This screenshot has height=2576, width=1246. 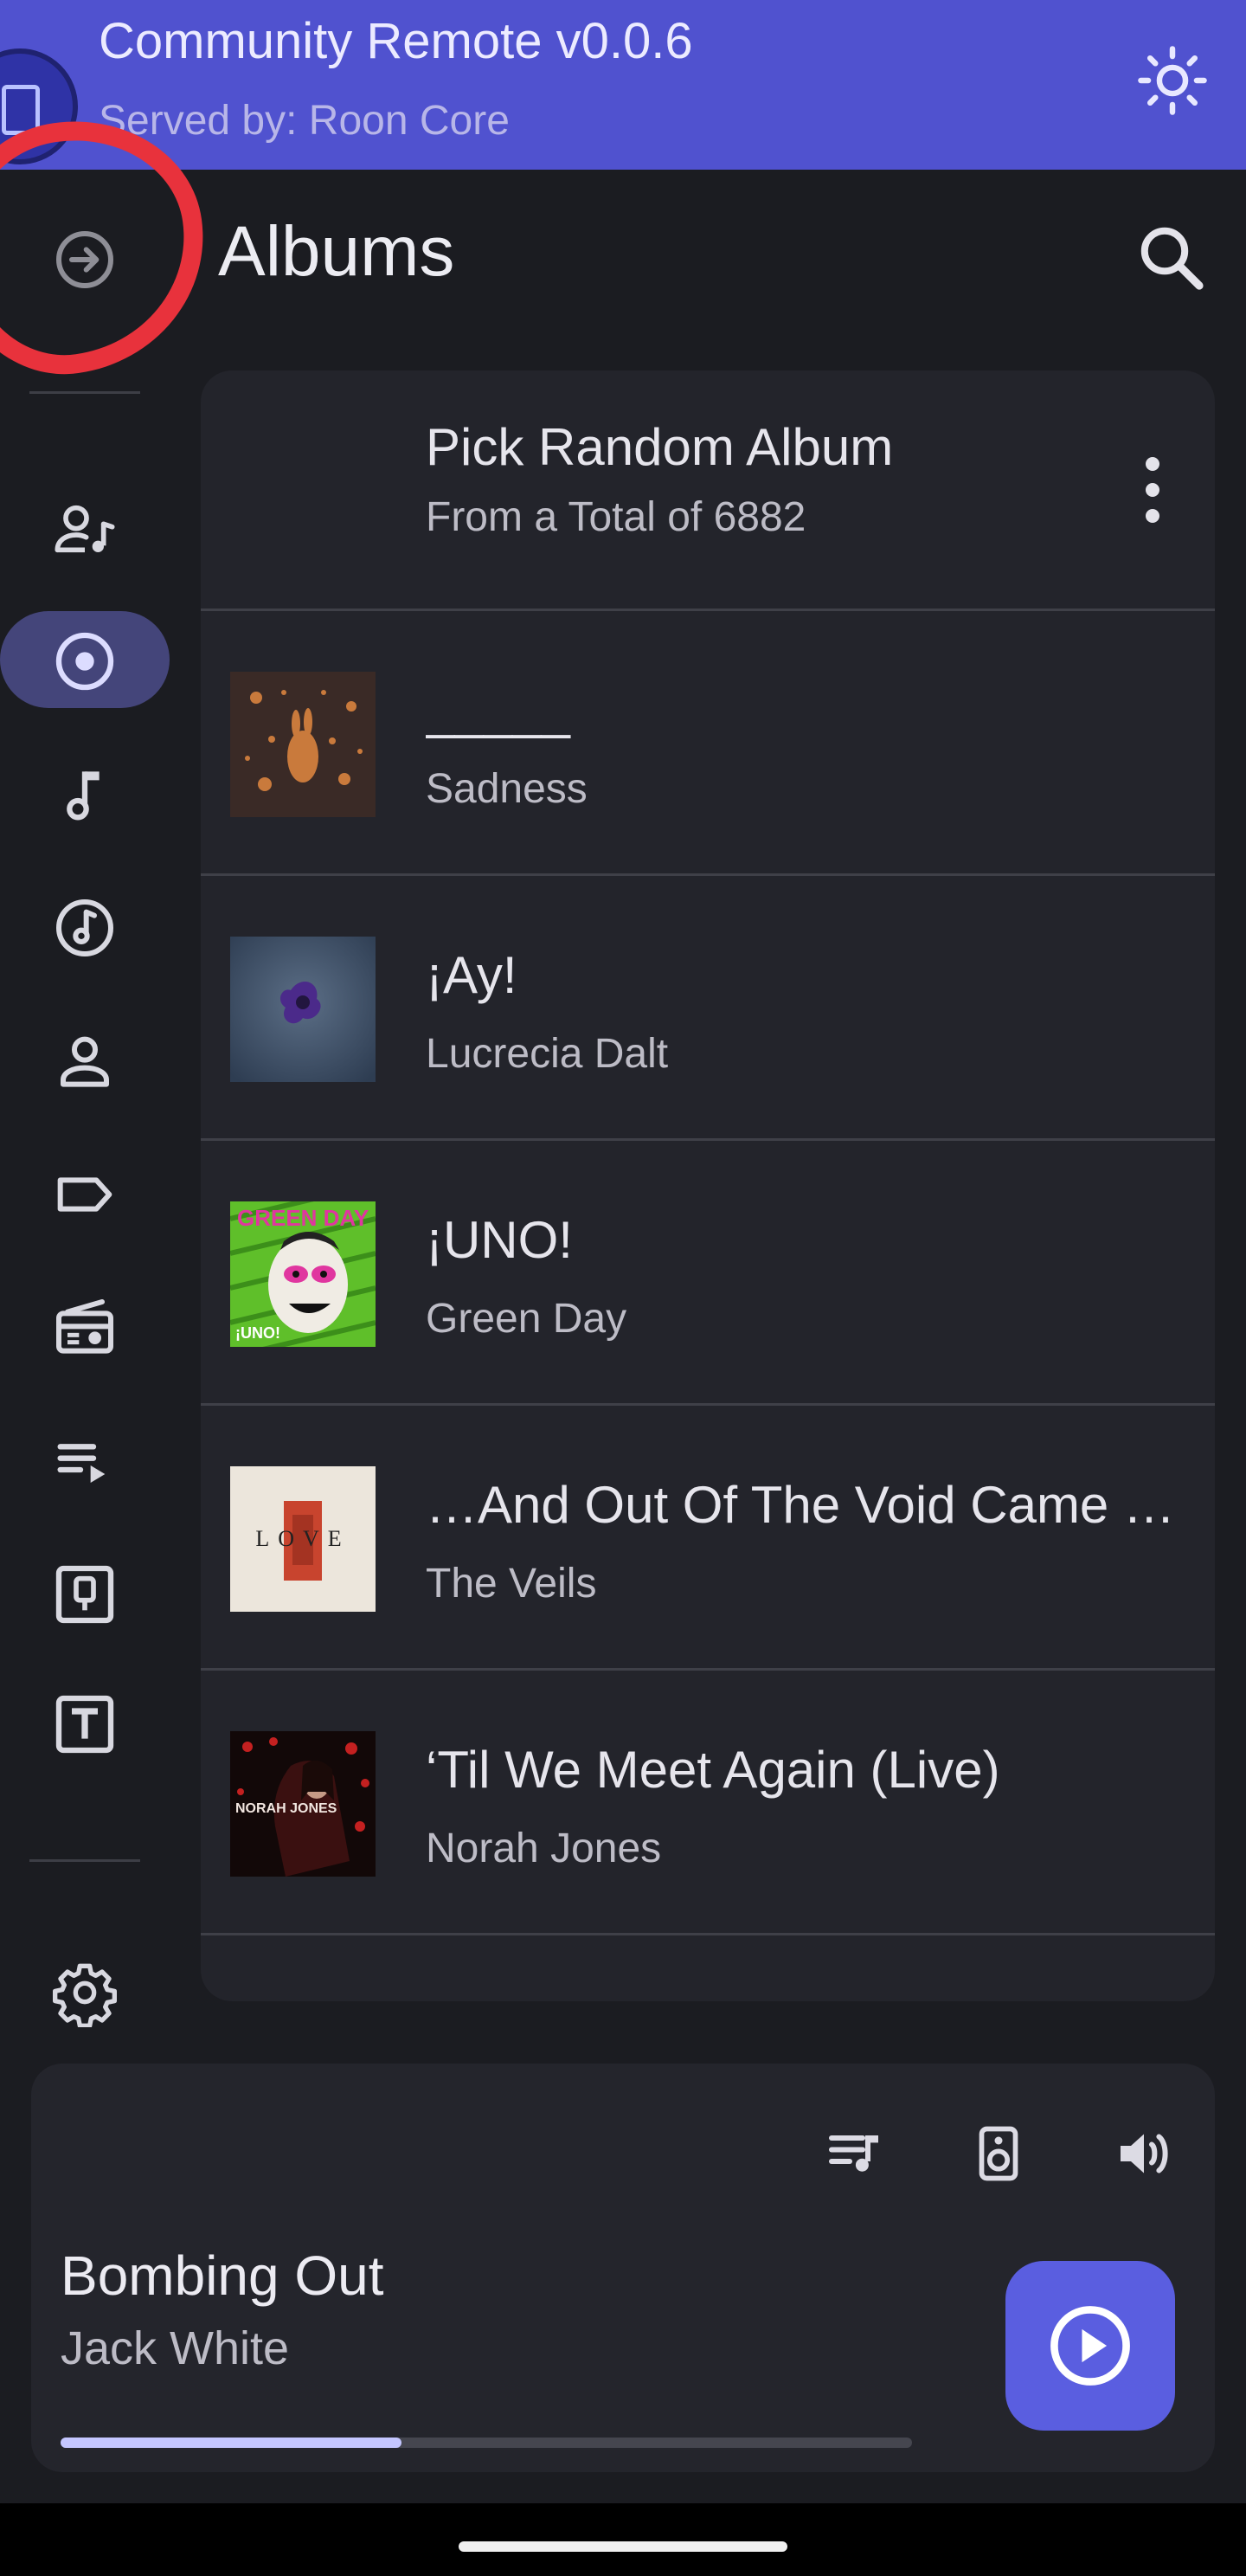 I want to click on album-disc-icon, so click(x=84, y=661).